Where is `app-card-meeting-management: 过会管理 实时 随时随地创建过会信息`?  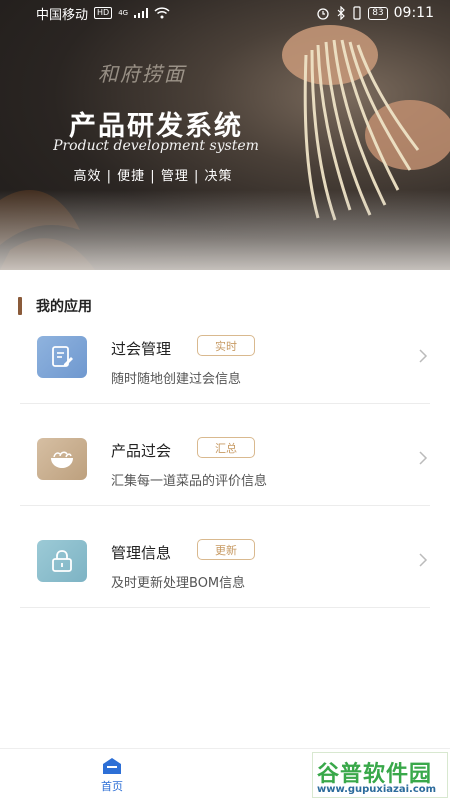
app-card-meeting-management: 过会管理 实时 随时随地创建过会信息 is located at coordinates (225, 353).